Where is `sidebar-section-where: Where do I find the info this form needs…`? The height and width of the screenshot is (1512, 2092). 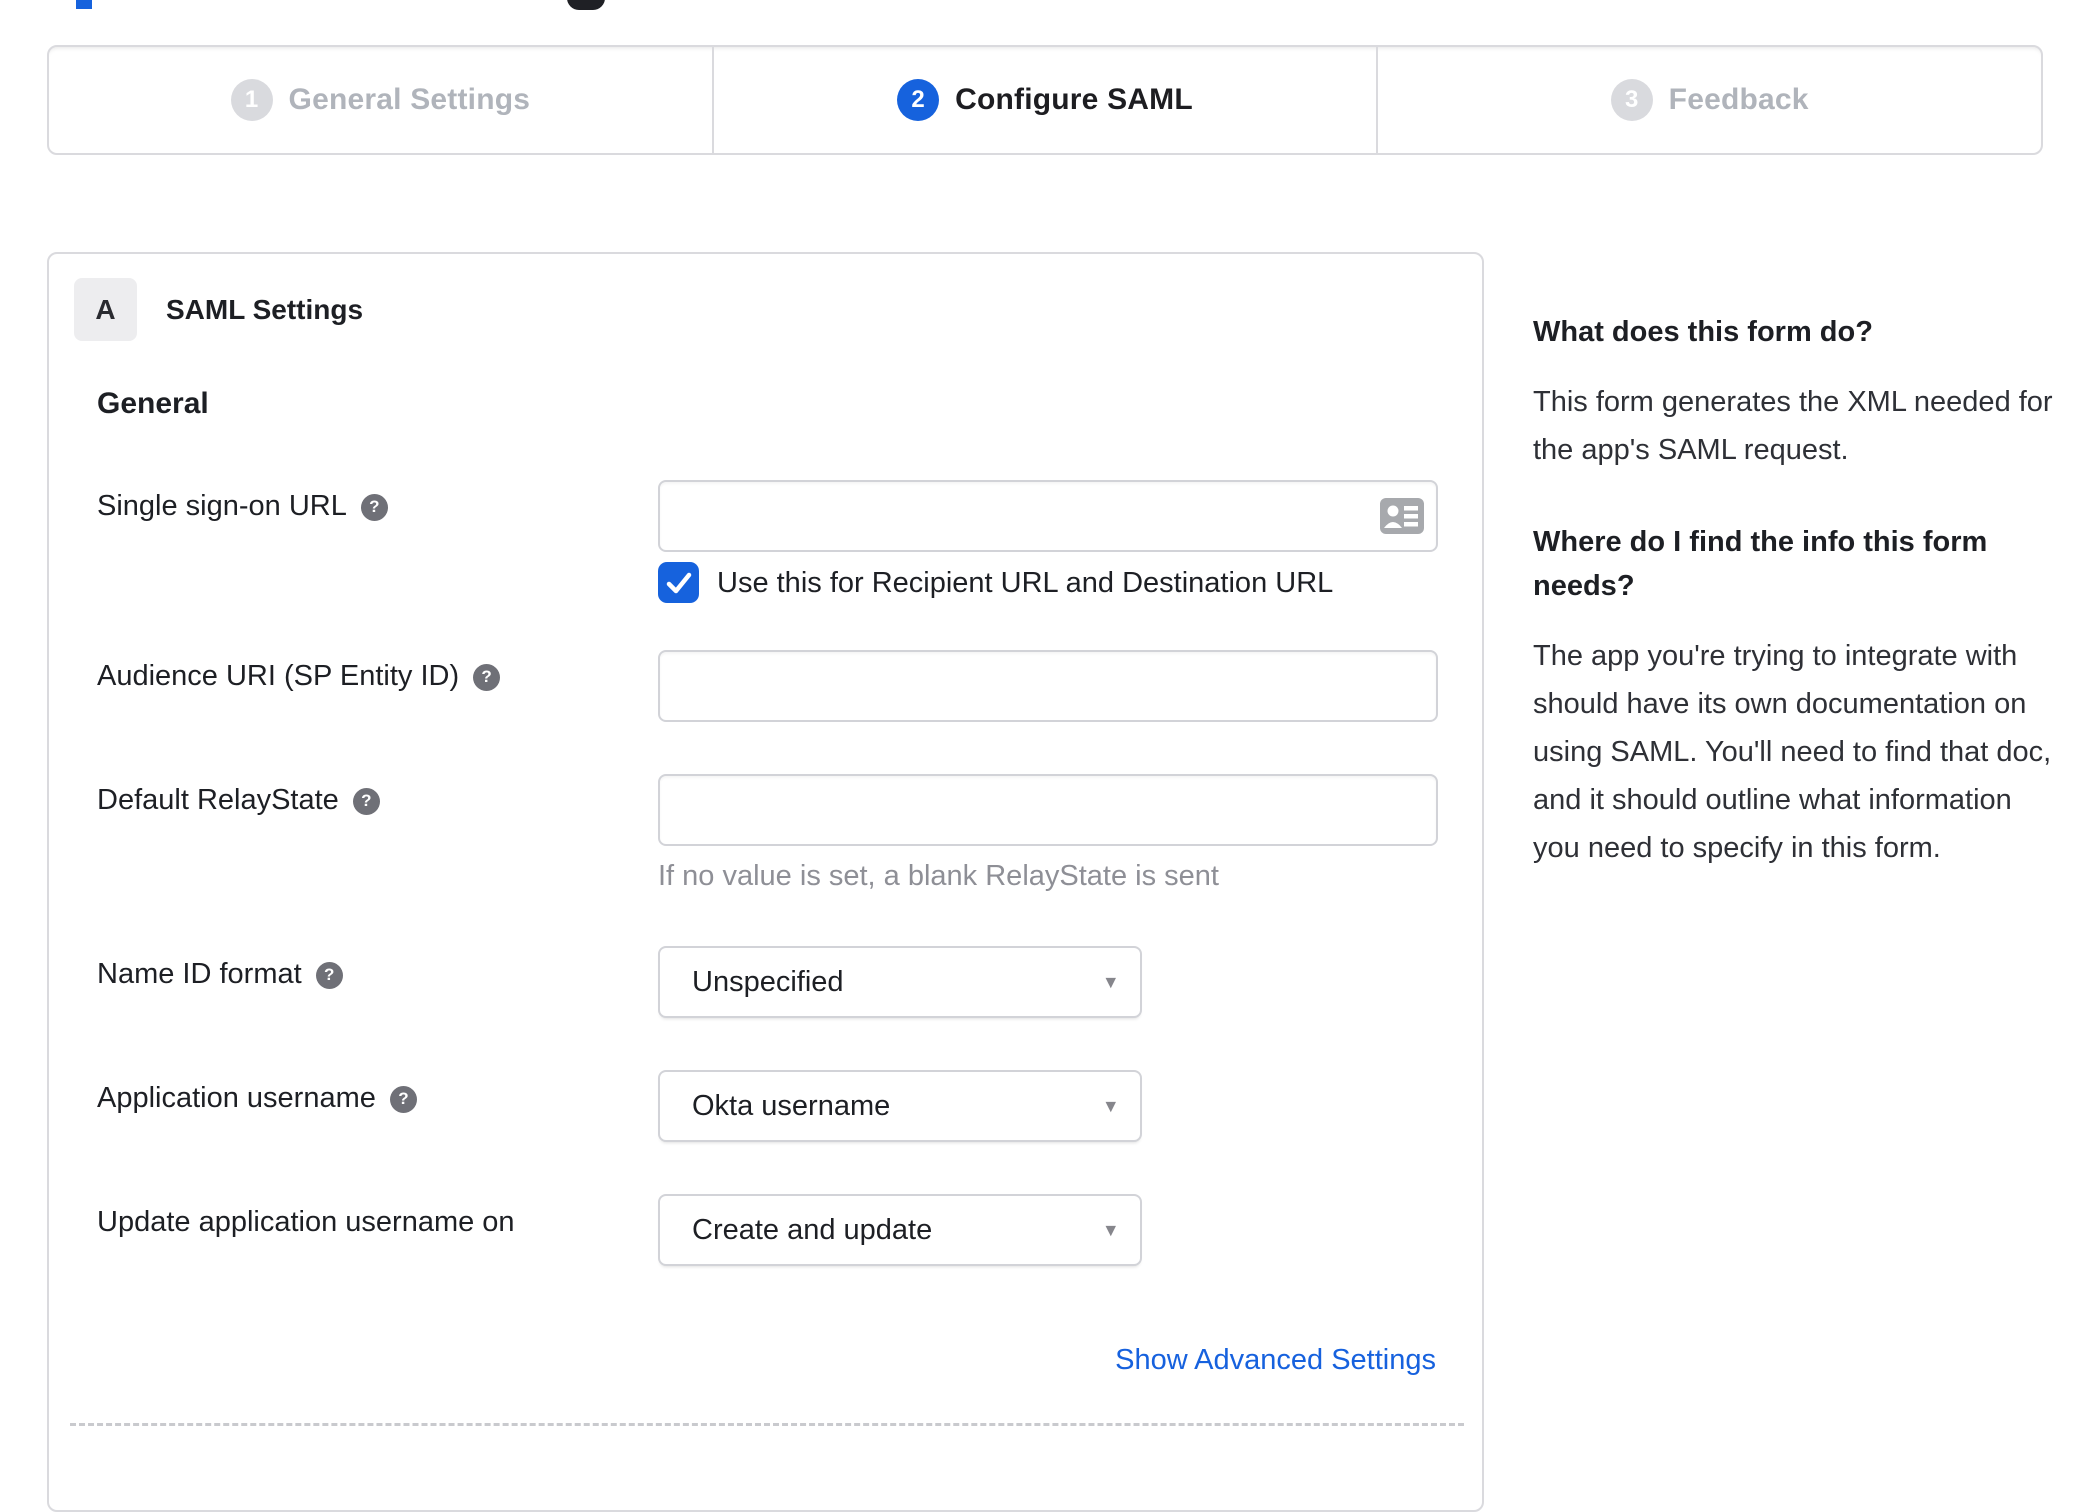
sidebar-section-where: Where do I find the info this form needs… is located at coordinates (1799, 696).